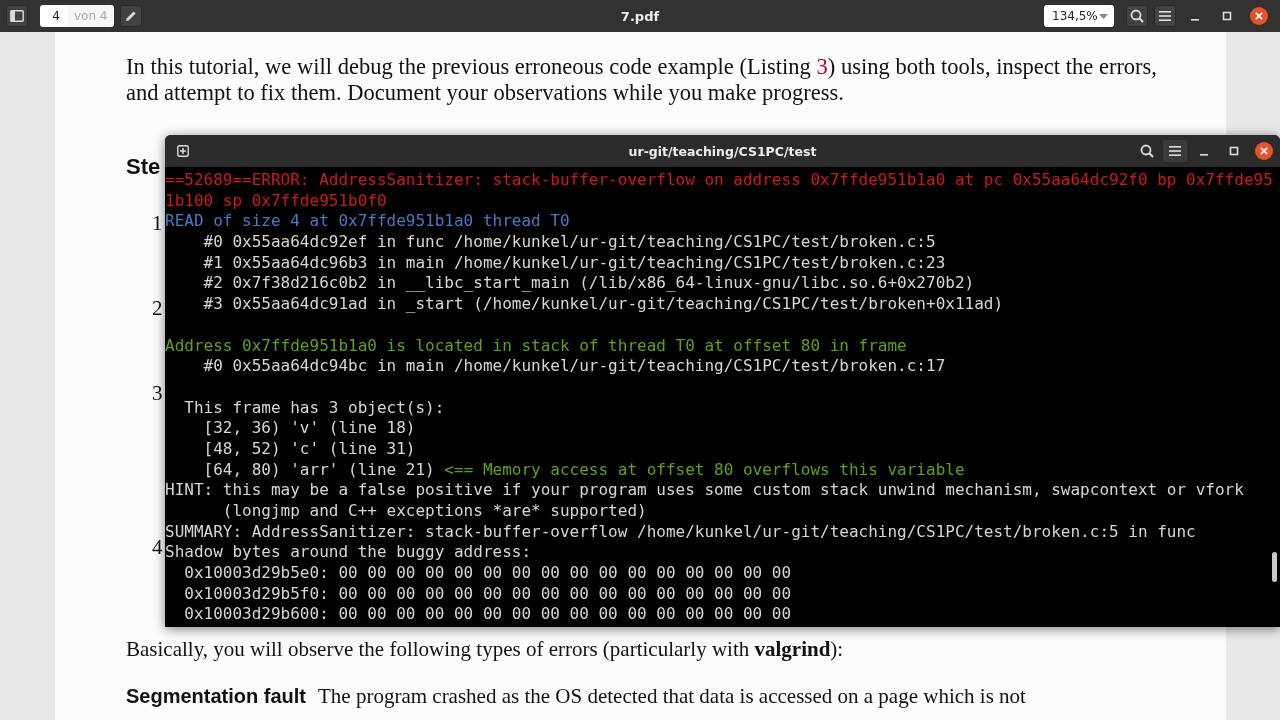  I want to click on page-number-field: 4, so click(54, 16).